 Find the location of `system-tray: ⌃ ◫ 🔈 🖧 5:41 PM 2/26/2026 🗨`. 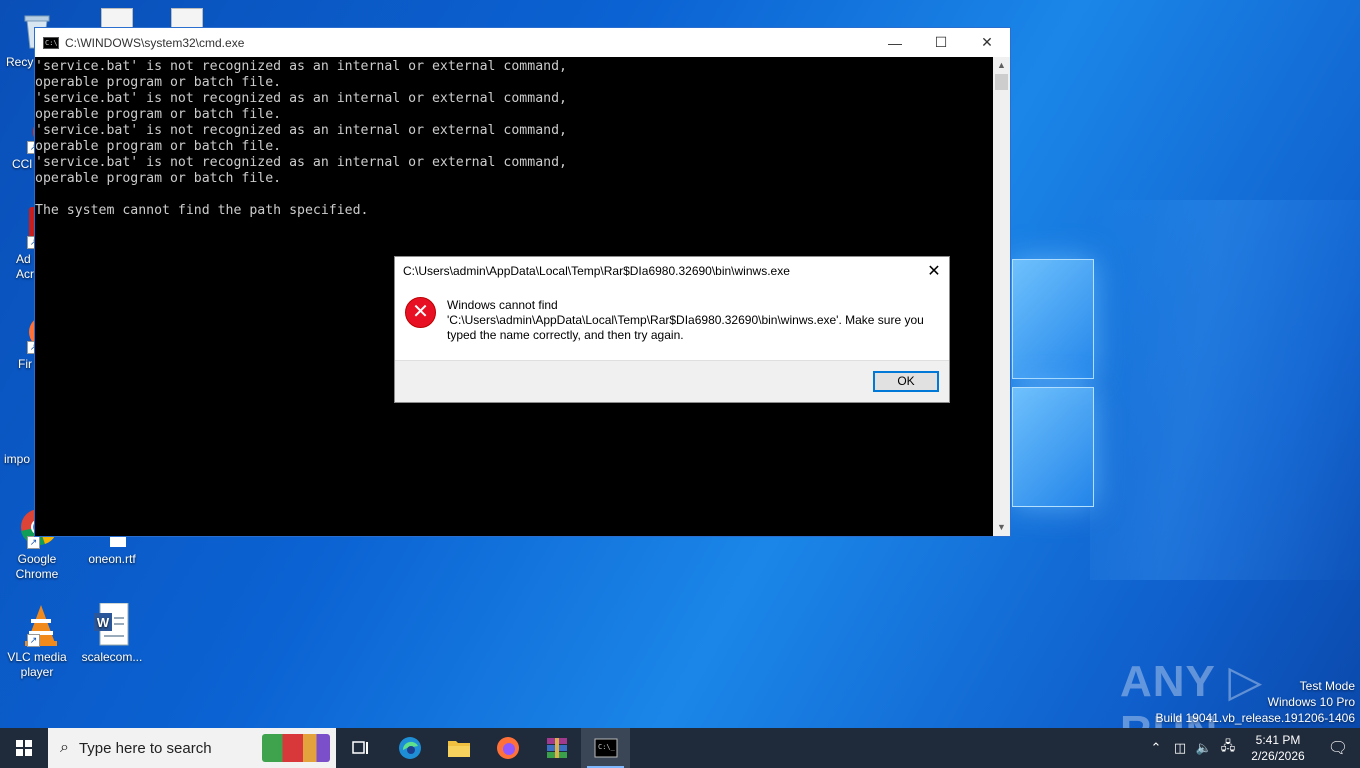

system-tray: ⌃ ◫ 🔈 🖧 5:41 PM 2/26/2026 🗨 is located at coordinates (1252, 748).